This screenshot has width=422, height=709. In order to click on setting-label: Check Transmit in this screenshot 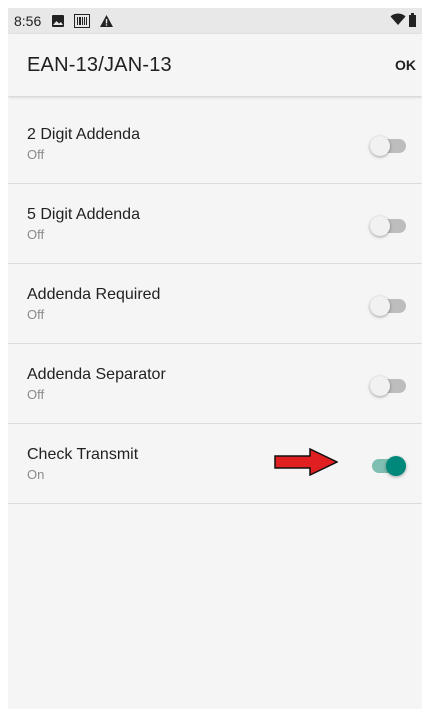, I will do `click(83, 454)`.